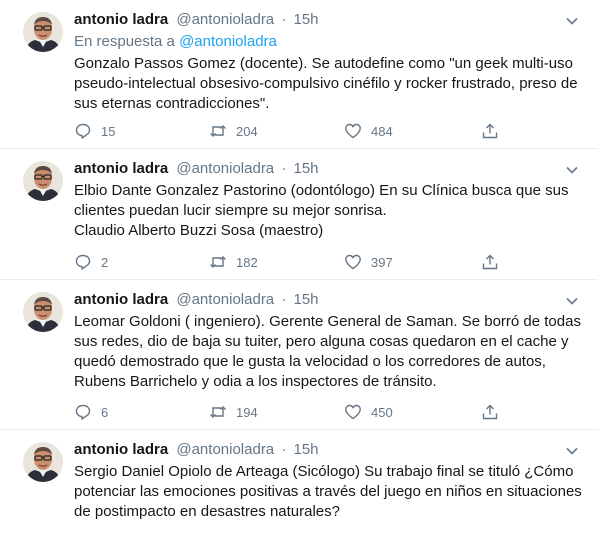 The width and height of the screenshot is (598, 534). What do you see at coordinates (108, 131) in the screenshot?
I see `reply-count: 15` at bounding box center [108, 131].